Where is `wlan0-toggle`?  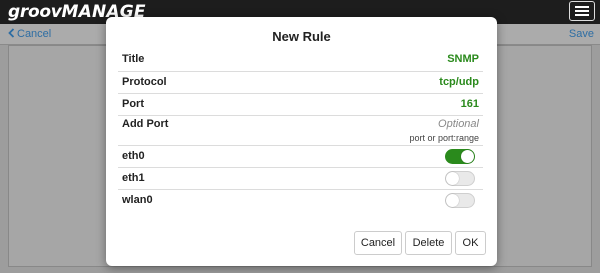
wlan0-toggle is located at coordinates (460, 200).